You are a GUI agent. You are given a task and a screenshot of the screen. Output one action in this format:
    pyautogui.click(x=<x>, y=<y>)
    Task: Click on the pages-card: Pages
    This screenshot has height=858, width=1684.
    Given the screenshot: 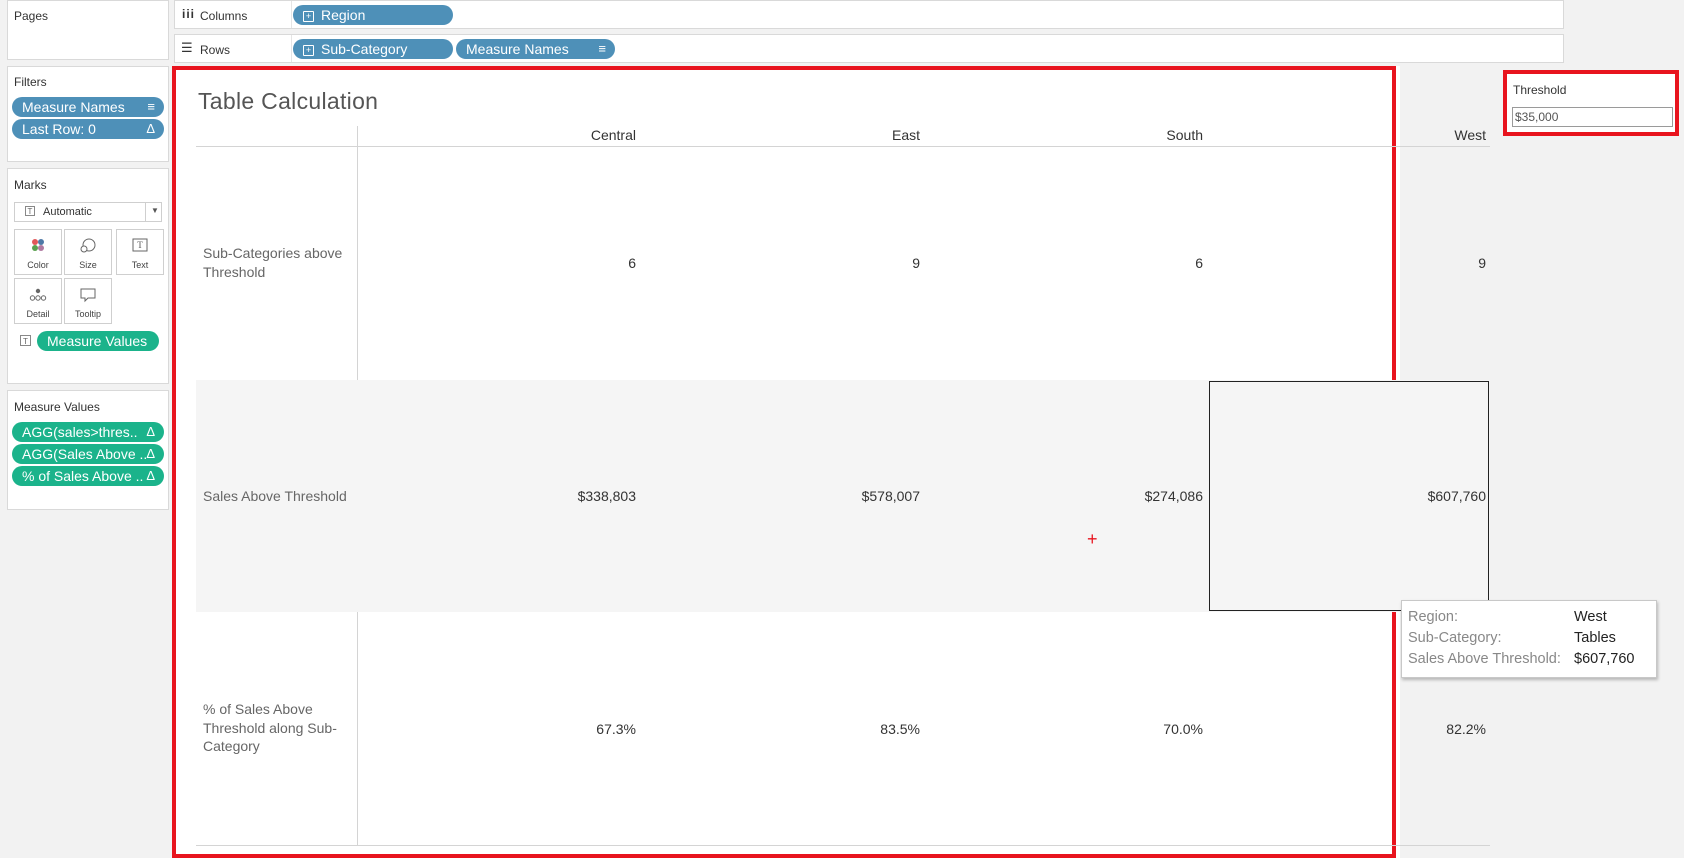 What is the action you would take?
    pyautogui.click(x=88, y=30)
    